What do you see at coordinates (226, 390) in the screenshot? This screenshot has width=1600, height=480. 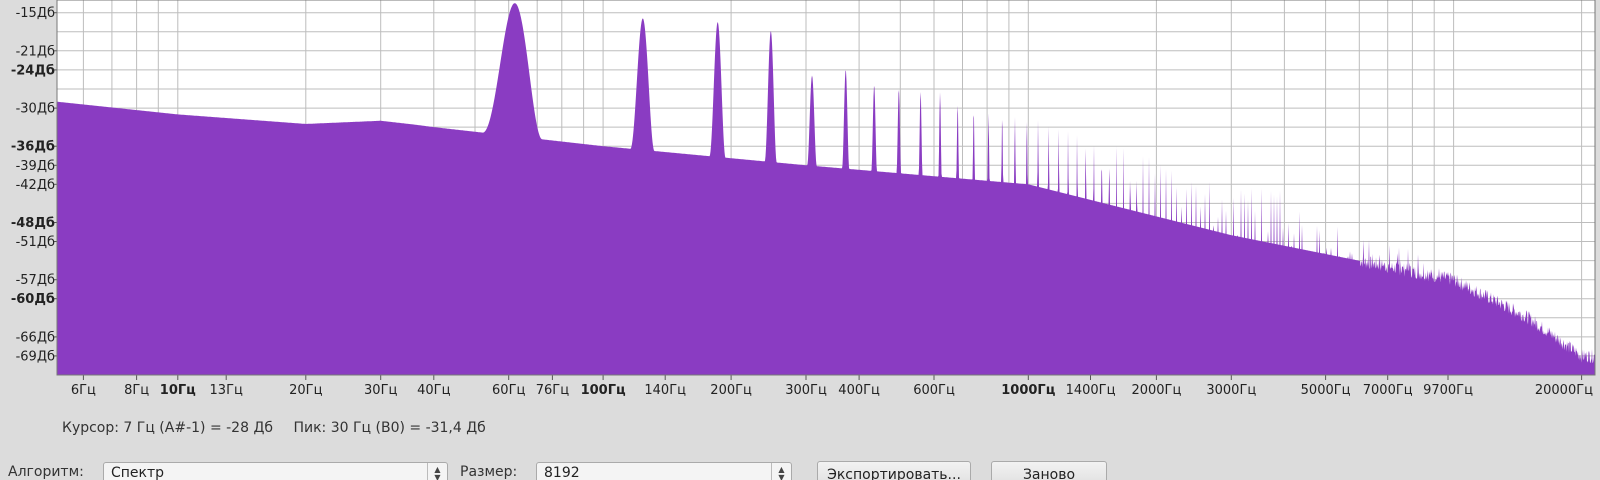 I see `x-tick-label: 13Гц` at bounding box center [226, 390].